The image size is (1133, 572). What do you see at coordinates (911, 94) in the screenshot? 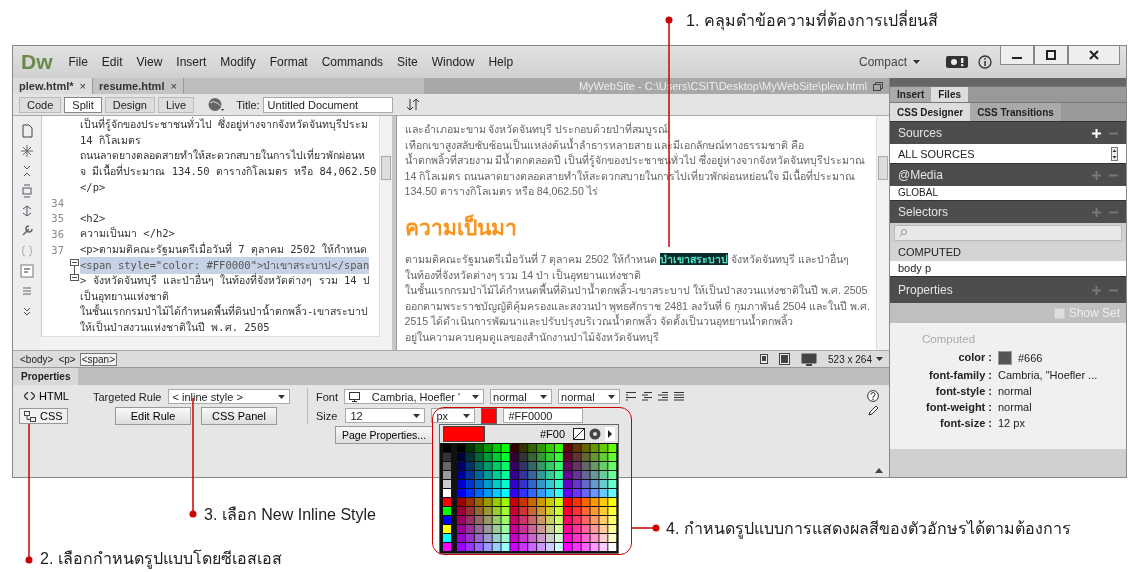
I see `panel-tab: Insert` at bounding box center [911, 94].